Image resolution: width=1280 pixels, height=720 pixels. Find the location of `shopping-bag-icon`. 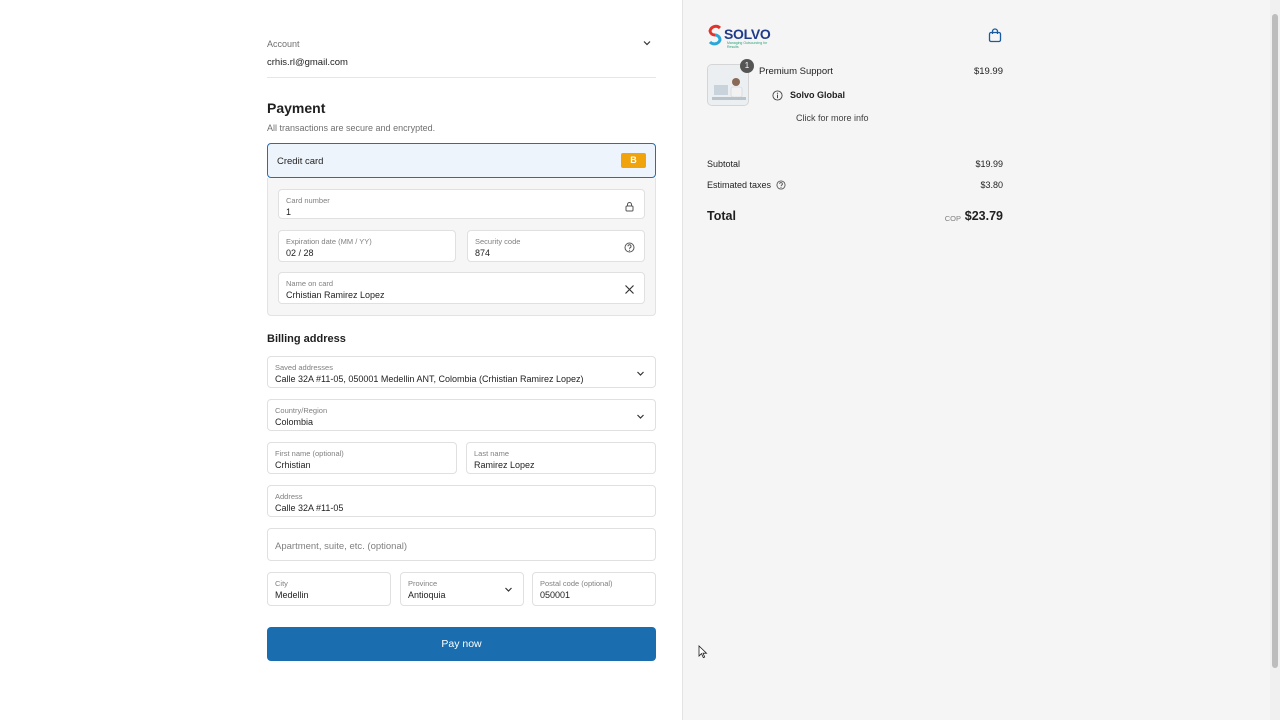

shopping-bag-icon is located at coordinates (995, 35).